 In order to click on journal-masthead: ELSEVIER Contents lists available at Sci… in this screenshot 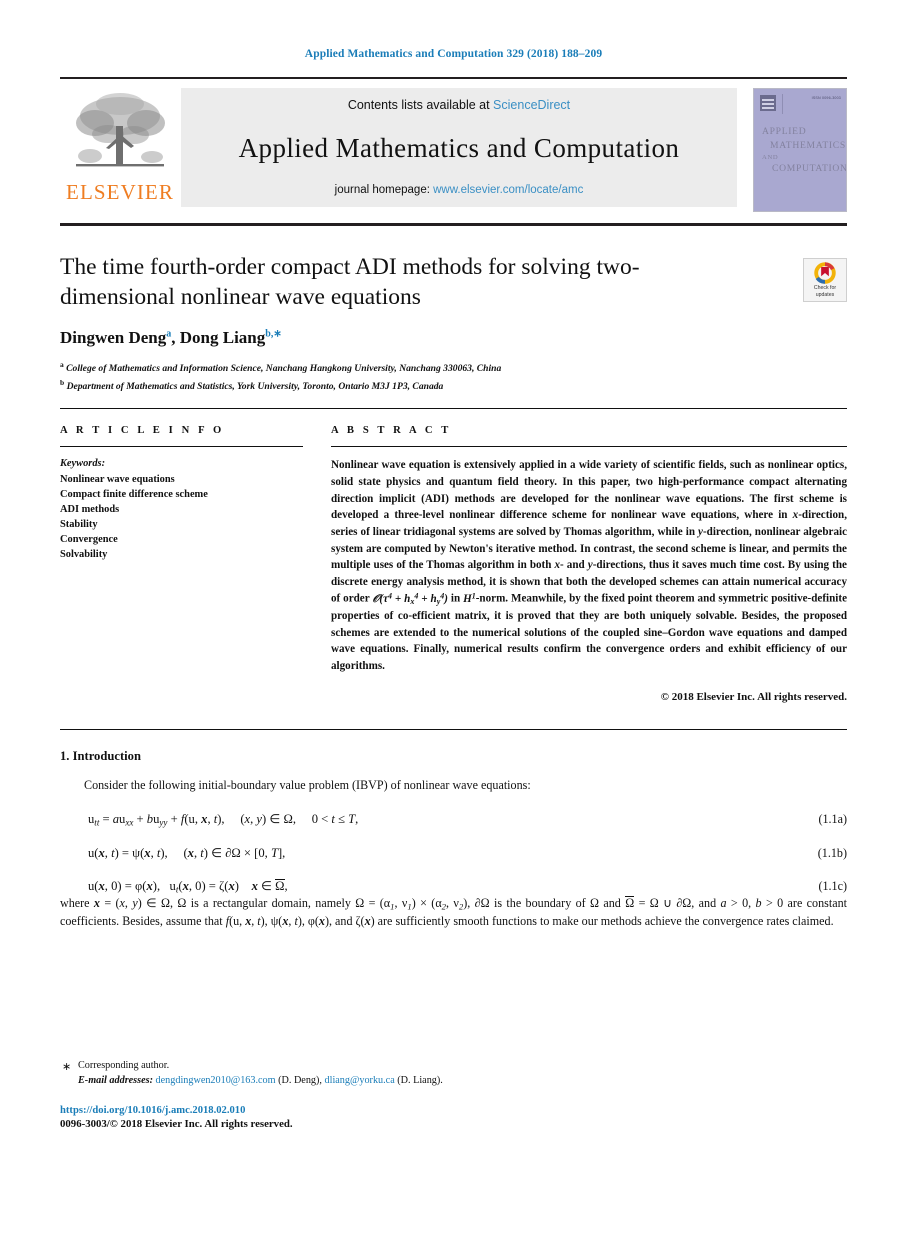, I will do `click(453, 144)`.